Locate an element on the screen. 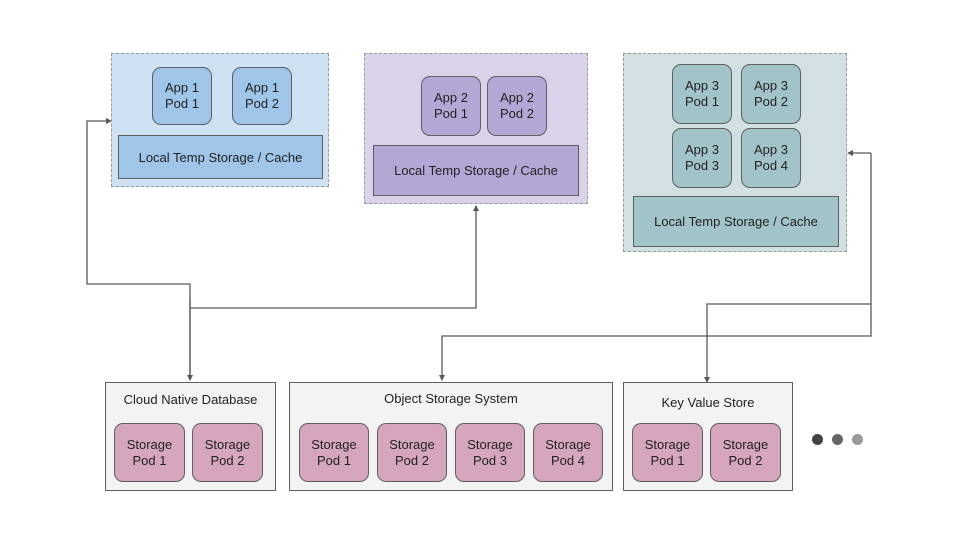 The width and height of the screenshot is (960, 540). storage-pod-number: Pod 3 is located at coordinates (490, 460).